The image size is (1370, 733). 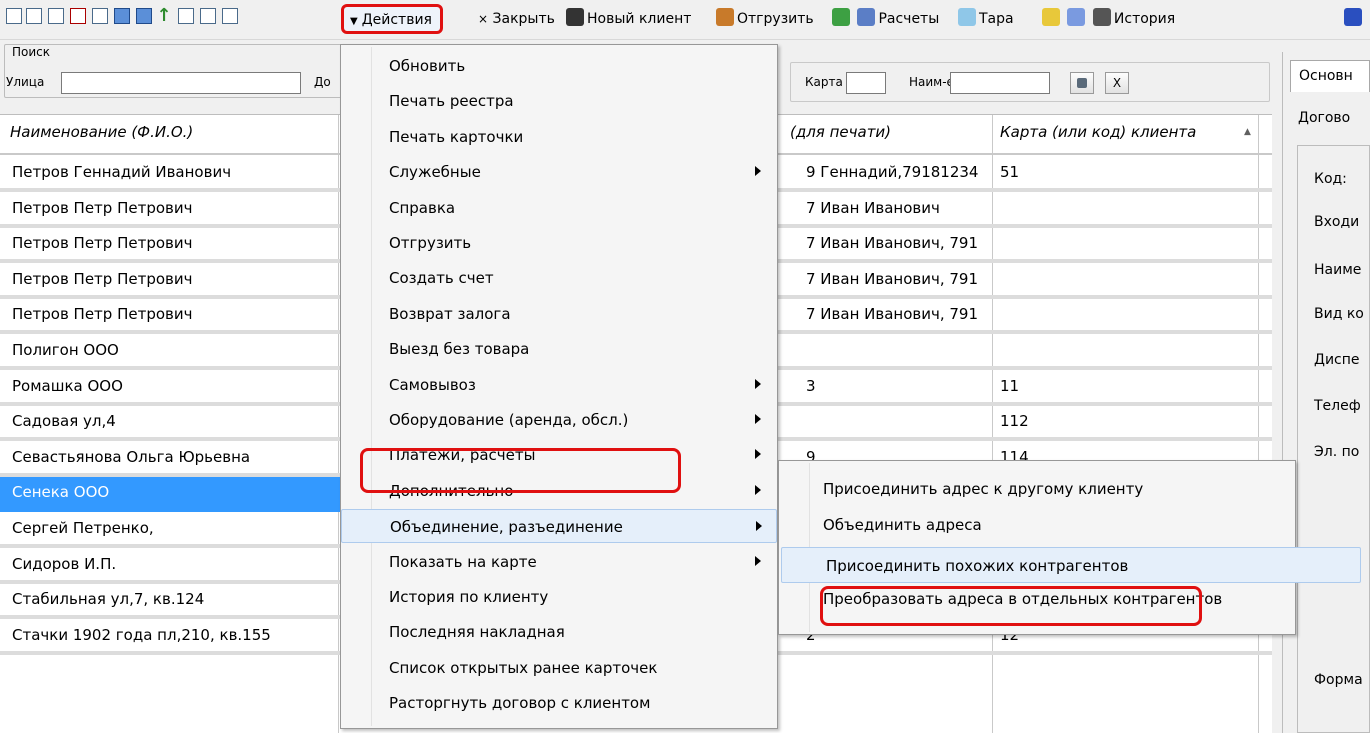 I want to click on column-header-name: Наименование (Ф.И.О.), so click(x=101, y=132).